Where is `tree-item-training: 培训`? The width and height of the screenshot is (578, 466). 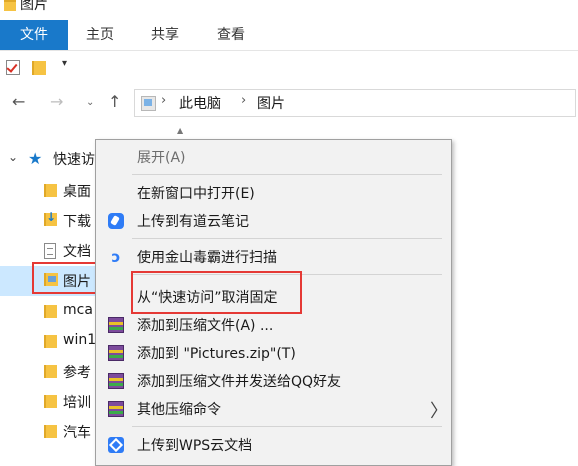
tree-item-training: 培训 is located at coordinates (55, 402).